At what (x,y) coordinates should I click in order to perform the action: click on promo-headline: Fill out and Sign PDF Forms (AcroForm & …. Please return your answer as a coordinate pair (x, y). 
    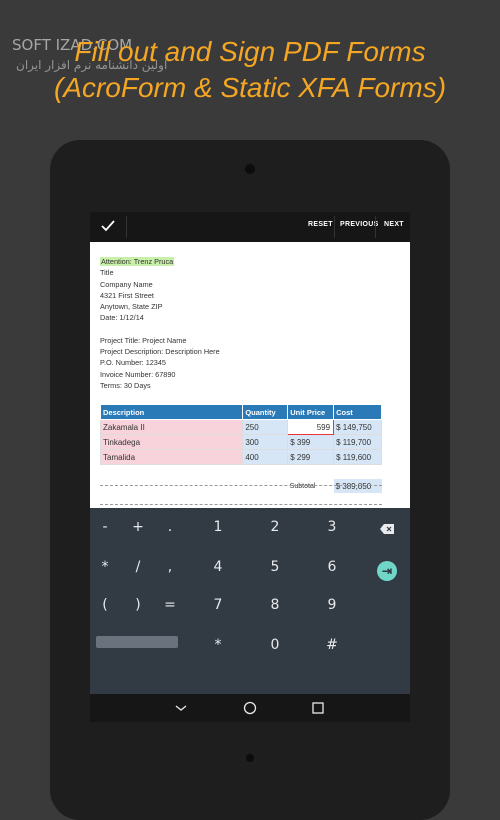
    Looking at the image, I should click on (250, 70).